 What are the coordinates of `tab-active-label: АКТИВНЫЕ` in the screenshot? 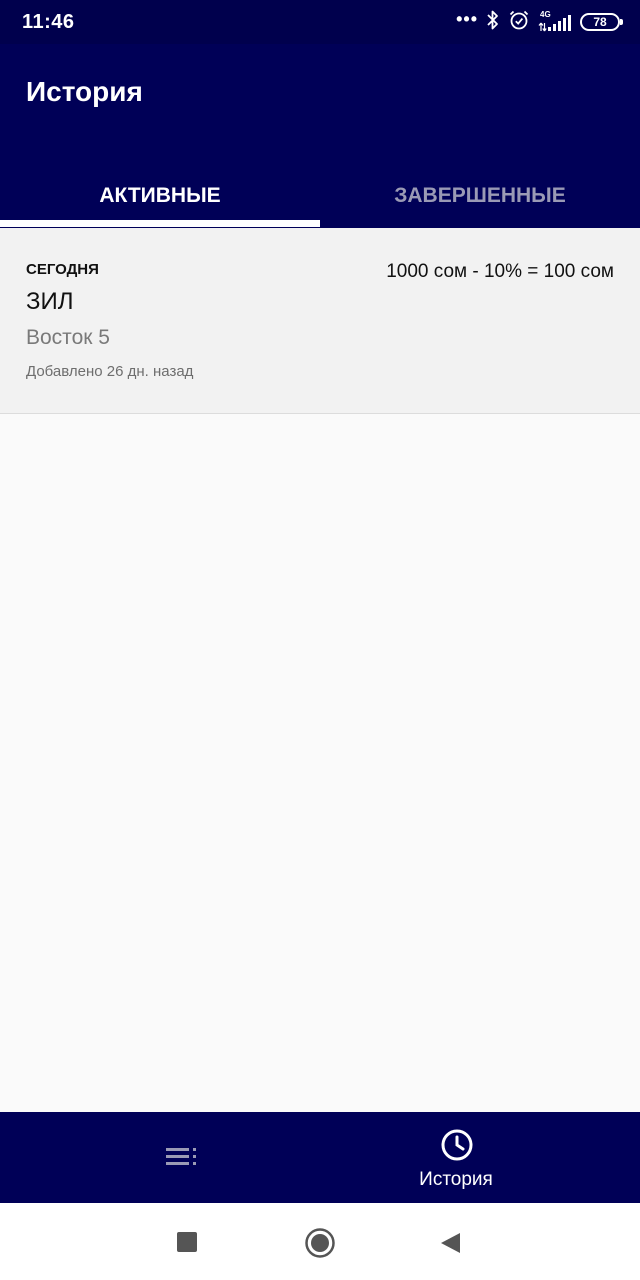 It's located at (160, 195).